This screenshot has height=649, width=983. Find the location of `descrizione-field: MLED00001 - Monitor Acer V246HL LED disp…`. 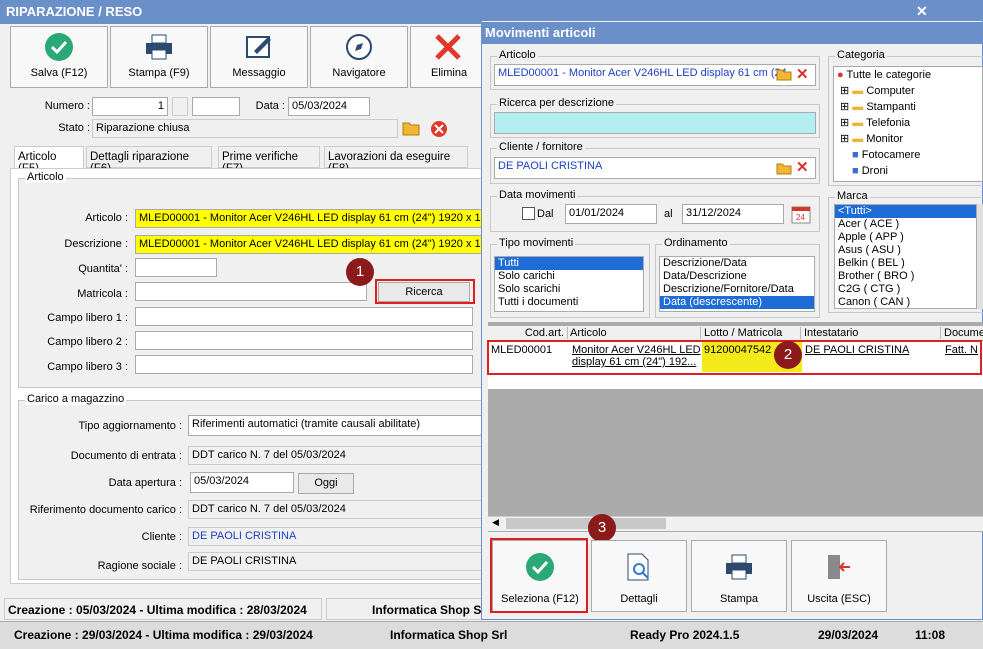

descrizione-field: MLED00001 - Monitor Acer V246HL LED disp… is located at coordinates (310, 244).